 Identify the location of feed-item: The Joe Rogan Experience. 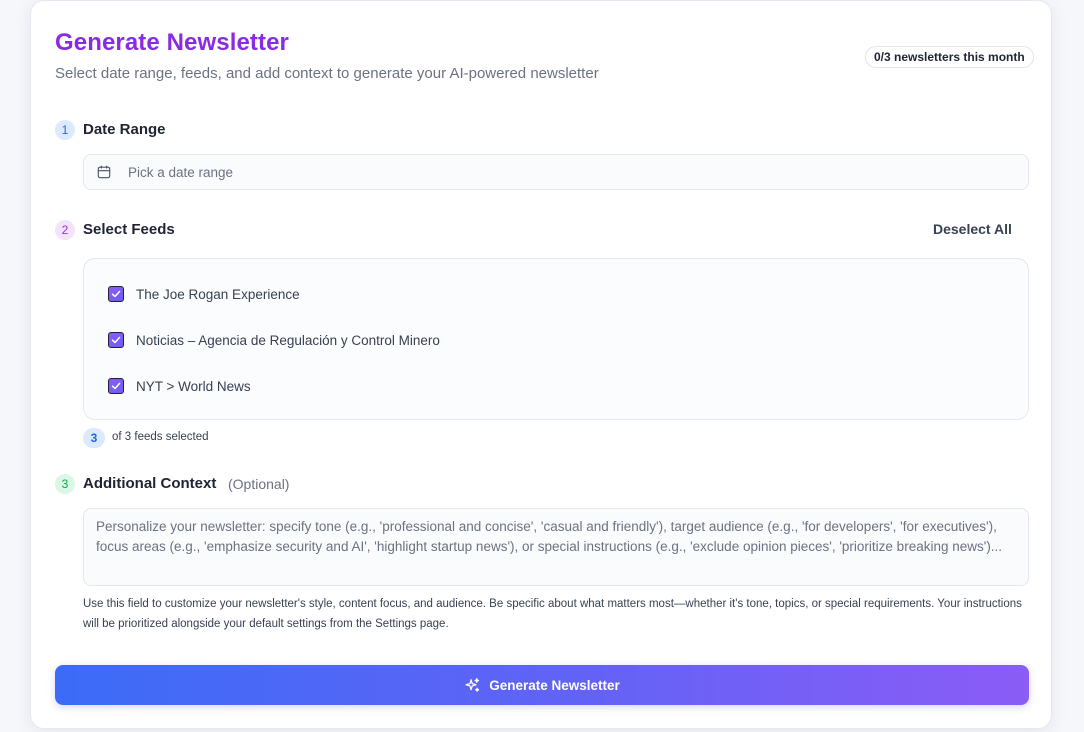
(204, 294).